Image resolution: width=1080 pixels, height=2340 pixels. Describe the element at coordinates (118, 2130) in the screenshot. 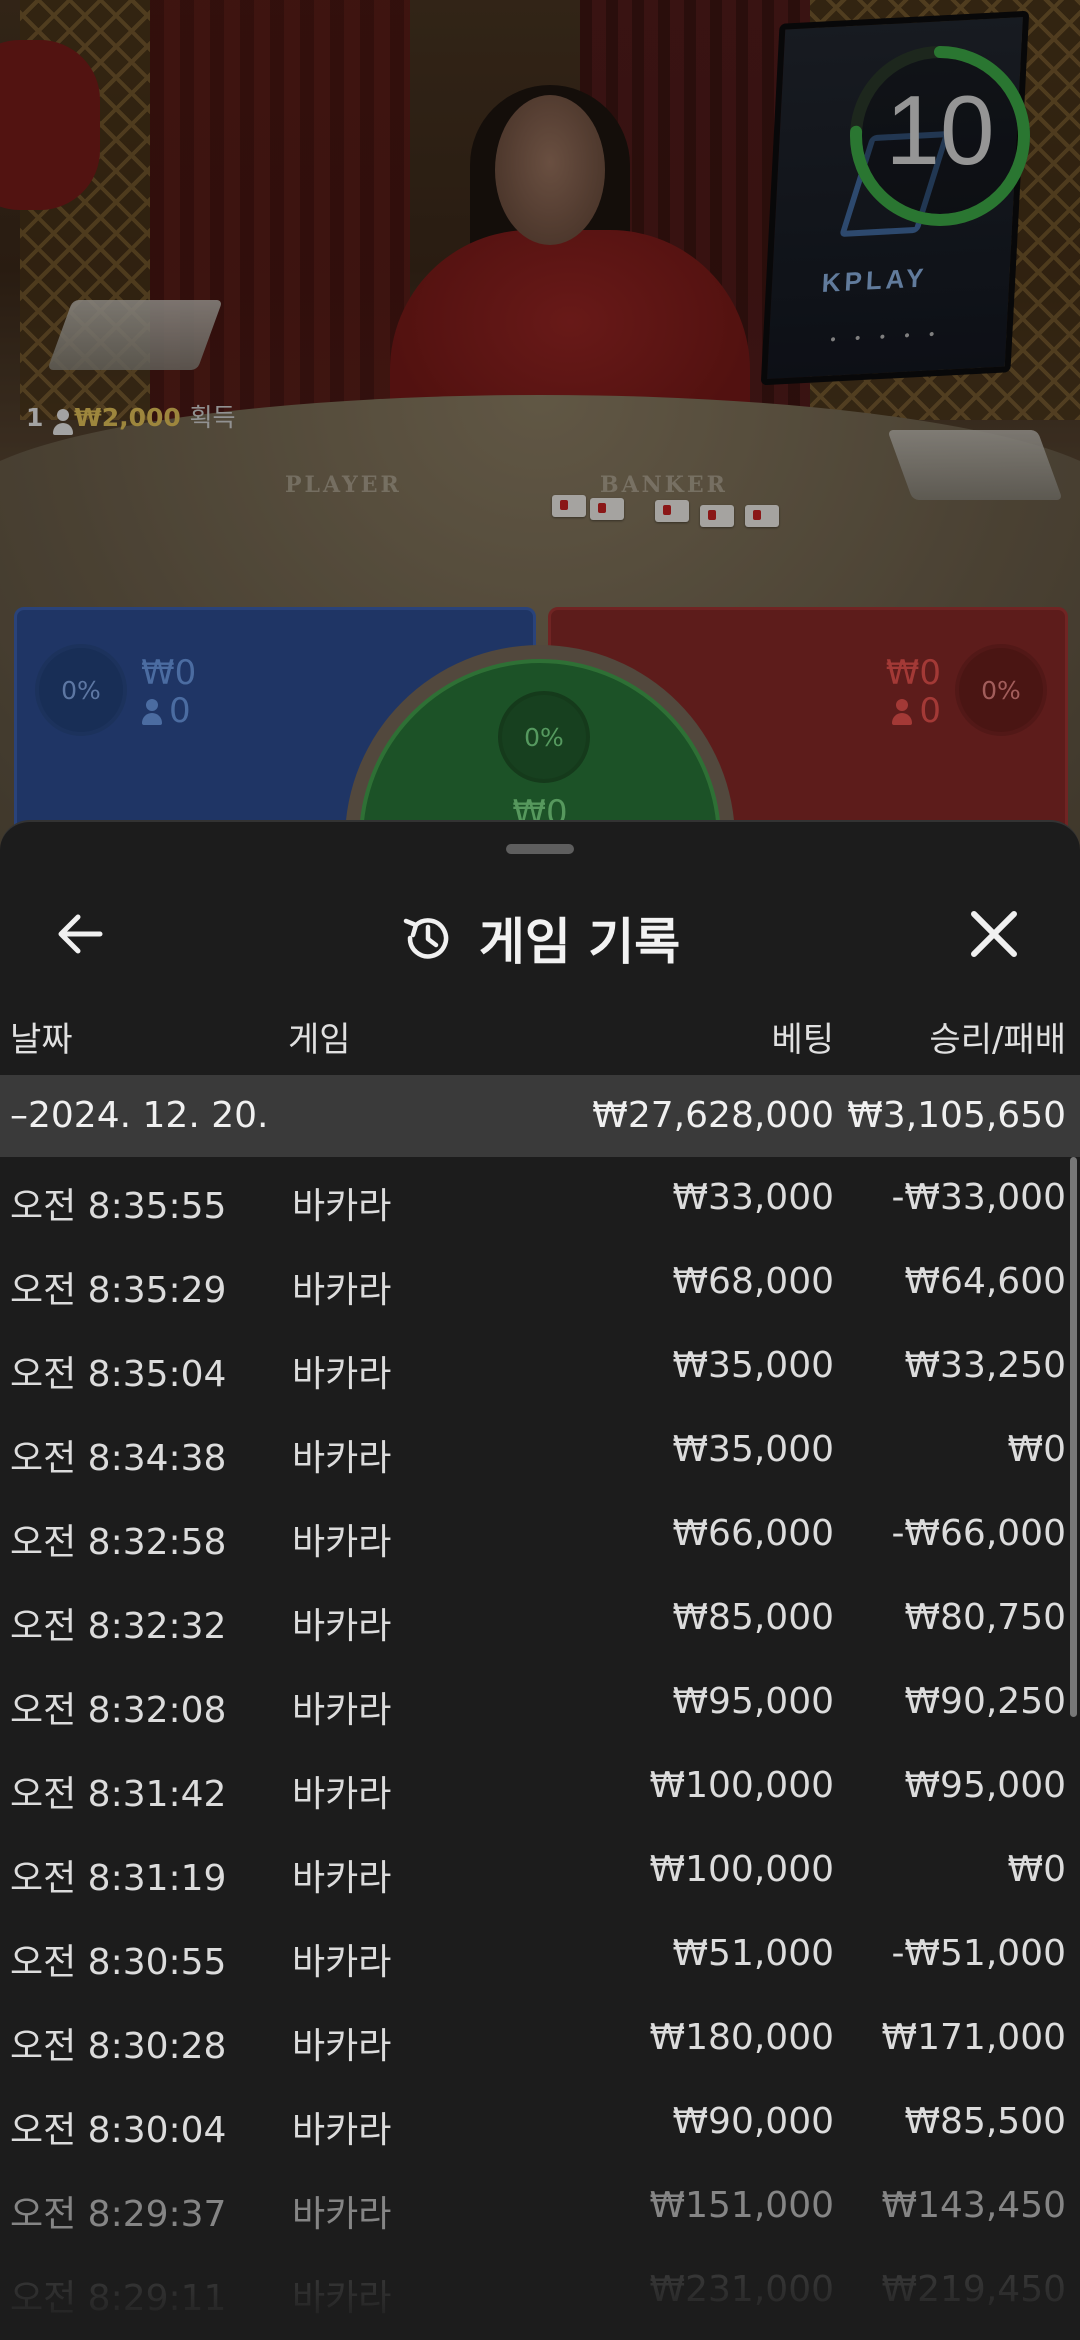

I see `row-time: 오전 8:30:04` at that location.